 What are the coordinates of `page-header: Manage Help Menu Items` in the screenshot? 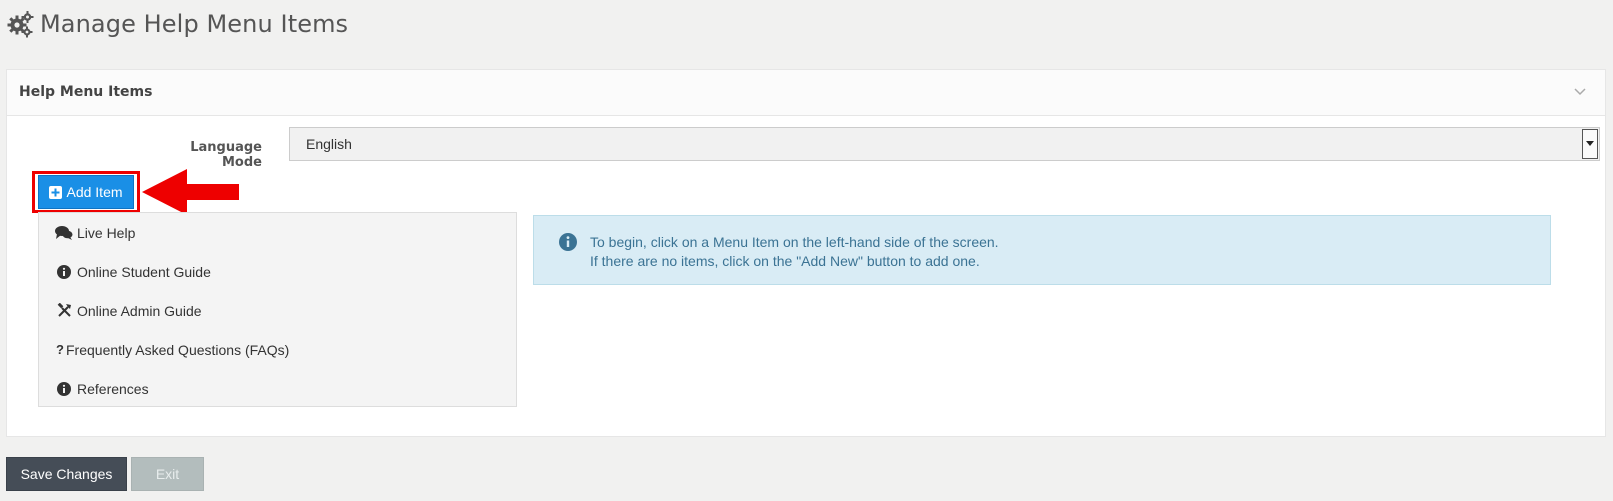 It's located at (177, 24).